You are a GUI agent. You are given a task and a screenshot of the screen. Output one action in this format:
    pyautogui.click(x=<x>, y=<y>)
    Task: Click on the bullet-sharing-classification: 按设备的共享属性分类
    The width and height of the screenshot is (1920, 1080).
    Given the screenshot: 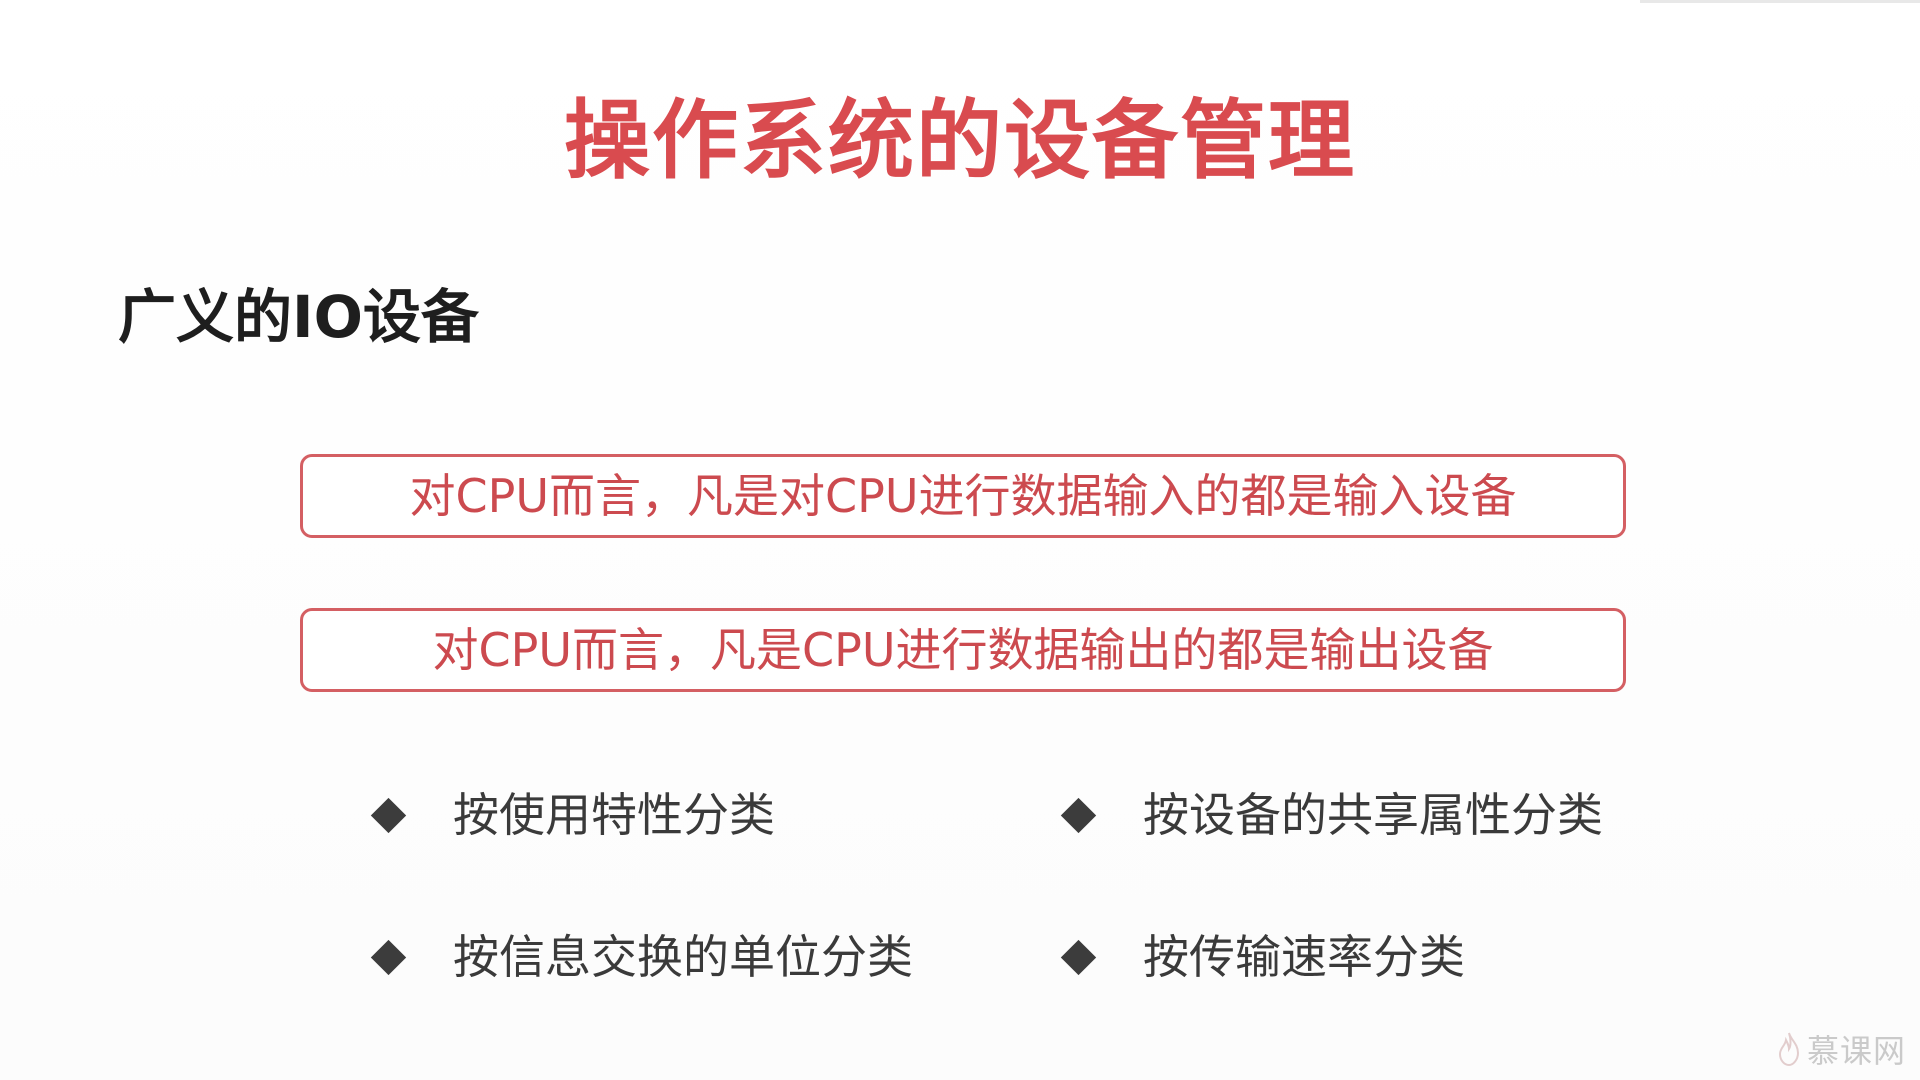 What is the action you would take?
    pyautogui.click(x=1330, y=815)
    